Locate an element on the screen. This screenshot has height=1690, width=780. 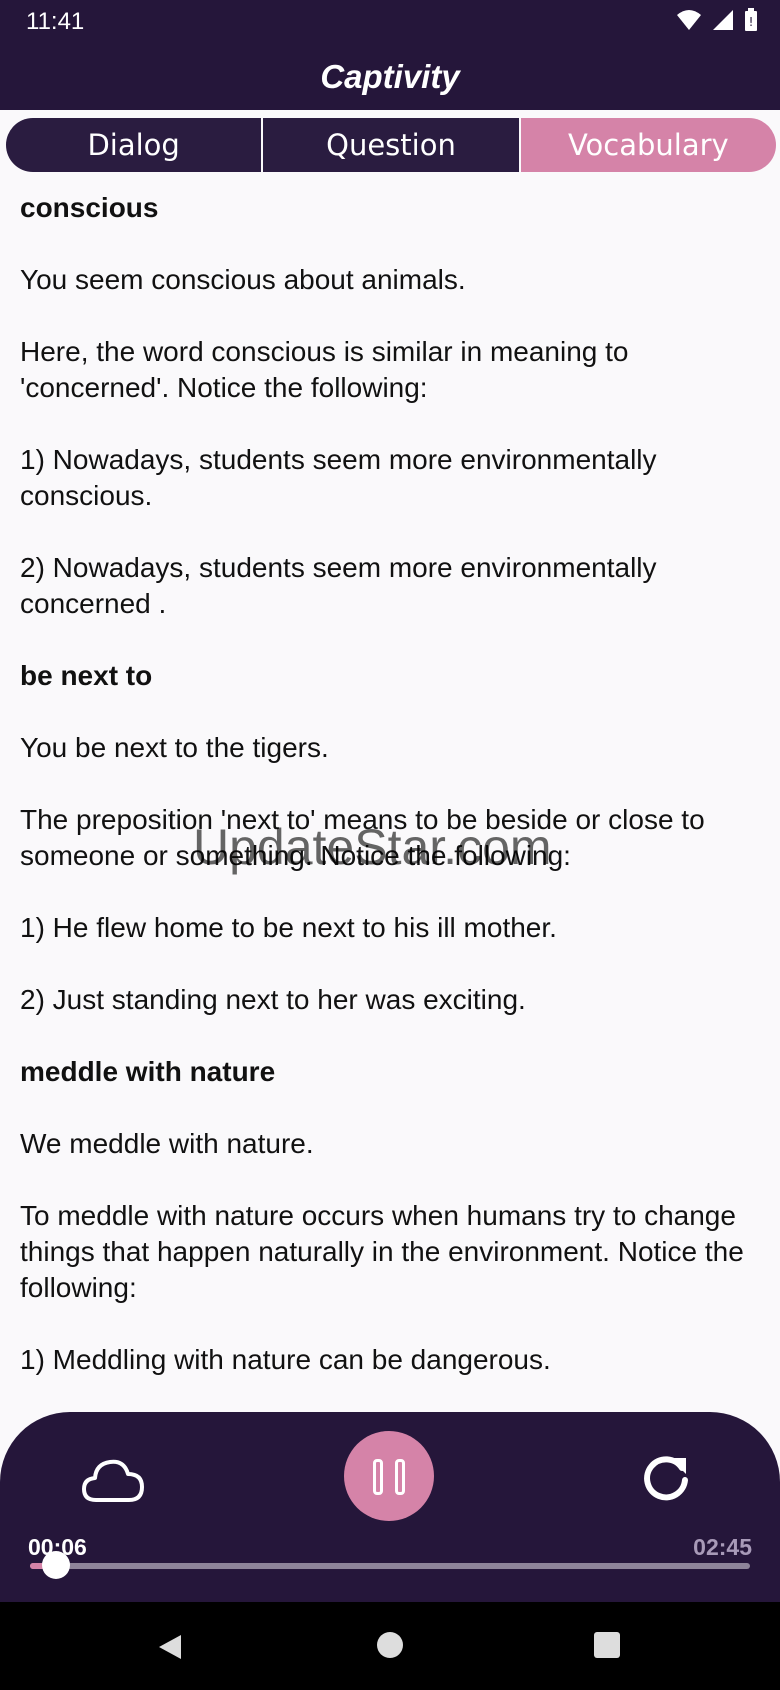
replay-icon is located at coordinates (666, 1478).